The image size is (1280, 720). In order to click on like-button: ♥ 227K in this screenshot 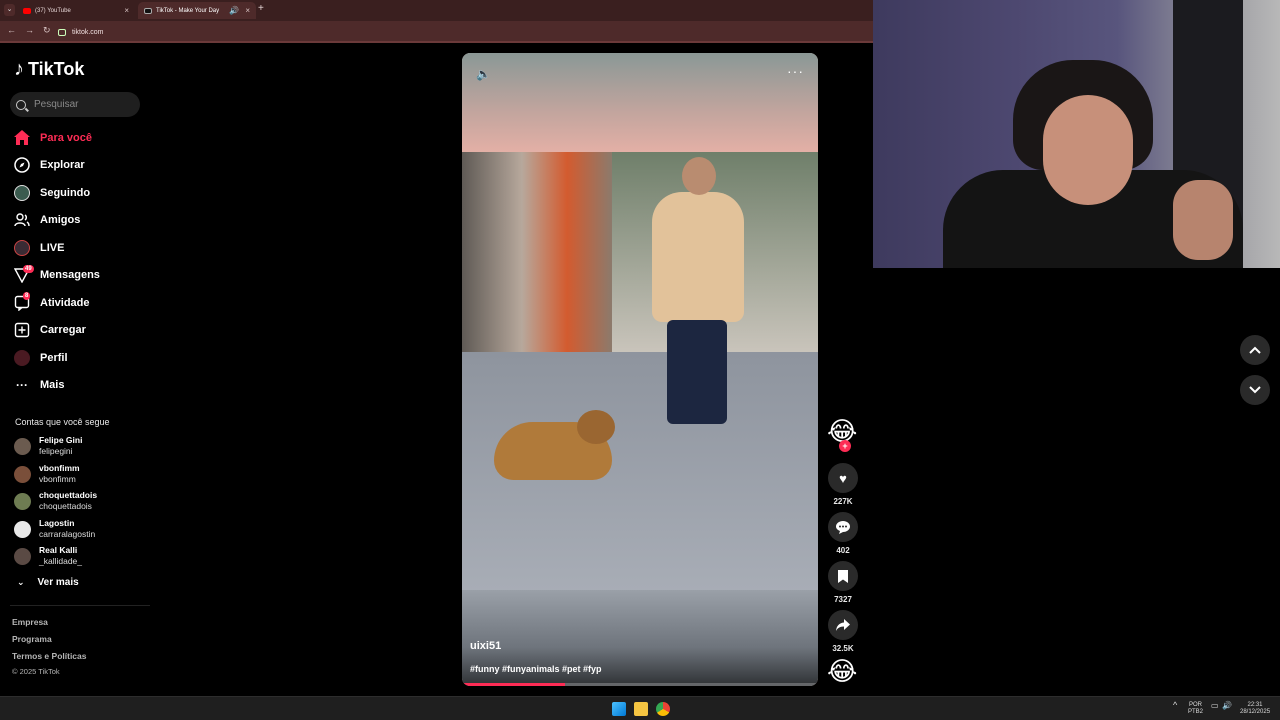, I will do `click(843, 484)`.